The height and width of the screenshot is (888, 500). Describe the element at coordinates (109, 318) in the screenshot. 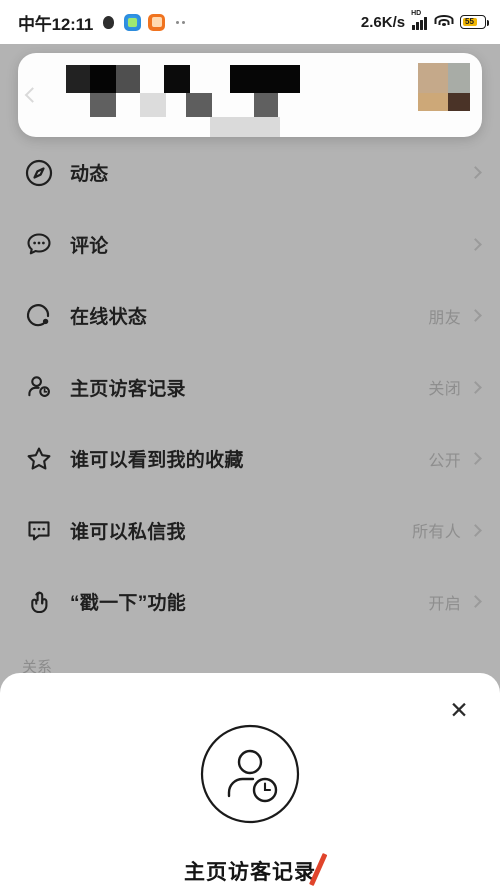

I see `settings-row-label: 在线状态` at that location.